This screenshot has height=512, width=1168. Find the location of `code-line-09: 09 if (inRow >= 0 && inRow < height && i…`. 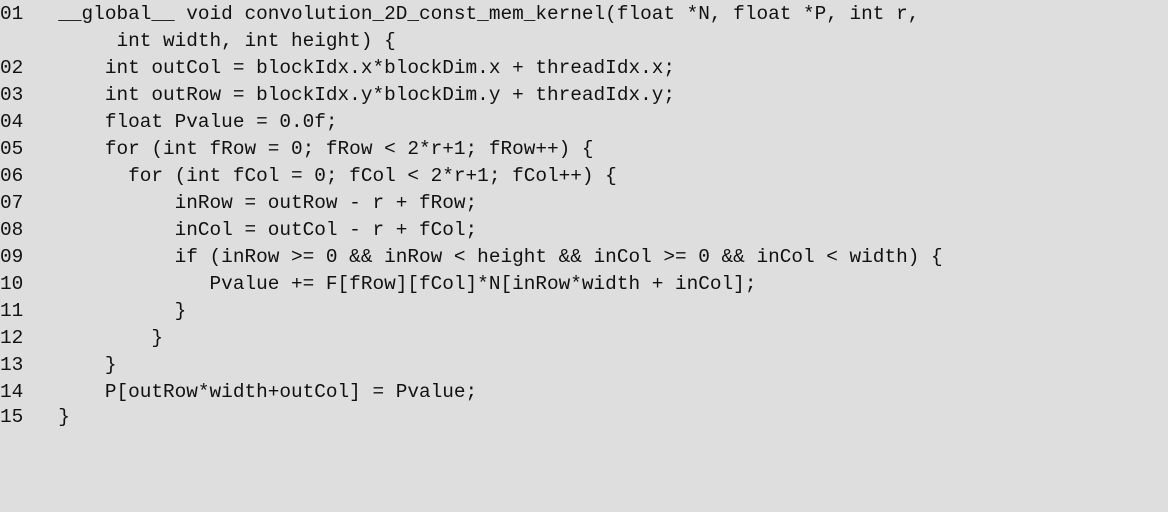

code-line-09: 09 if (inRow >= 0 && inRow < height && i… is located at coordinates (471, 257).